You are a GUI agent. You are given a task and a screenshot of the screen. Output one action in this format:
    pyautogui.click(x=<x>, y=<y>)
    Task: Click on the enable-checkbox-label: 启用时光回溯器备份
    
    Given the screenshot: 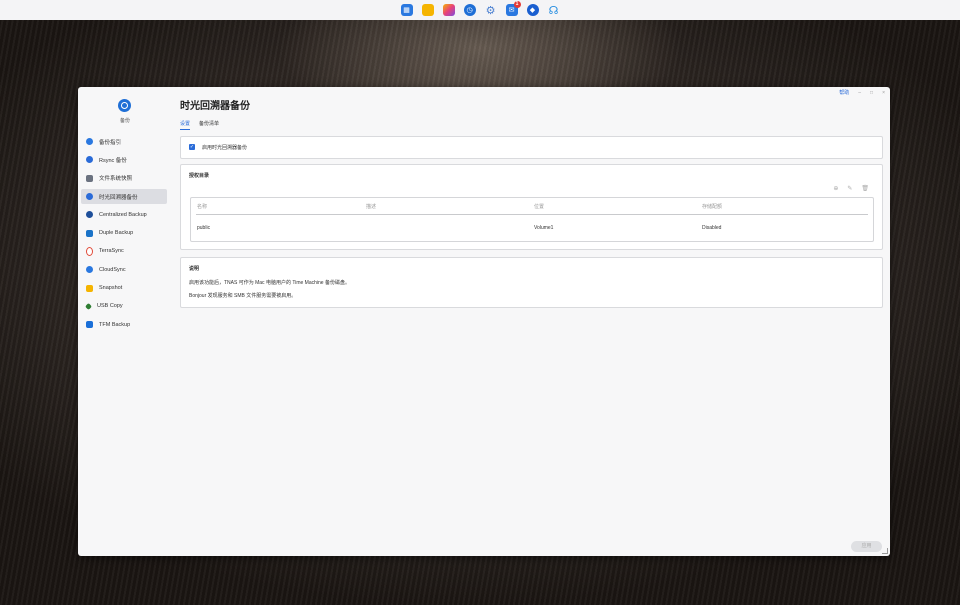 What is the action you would take?
    pyautogui.click(x=224, y=147)
    